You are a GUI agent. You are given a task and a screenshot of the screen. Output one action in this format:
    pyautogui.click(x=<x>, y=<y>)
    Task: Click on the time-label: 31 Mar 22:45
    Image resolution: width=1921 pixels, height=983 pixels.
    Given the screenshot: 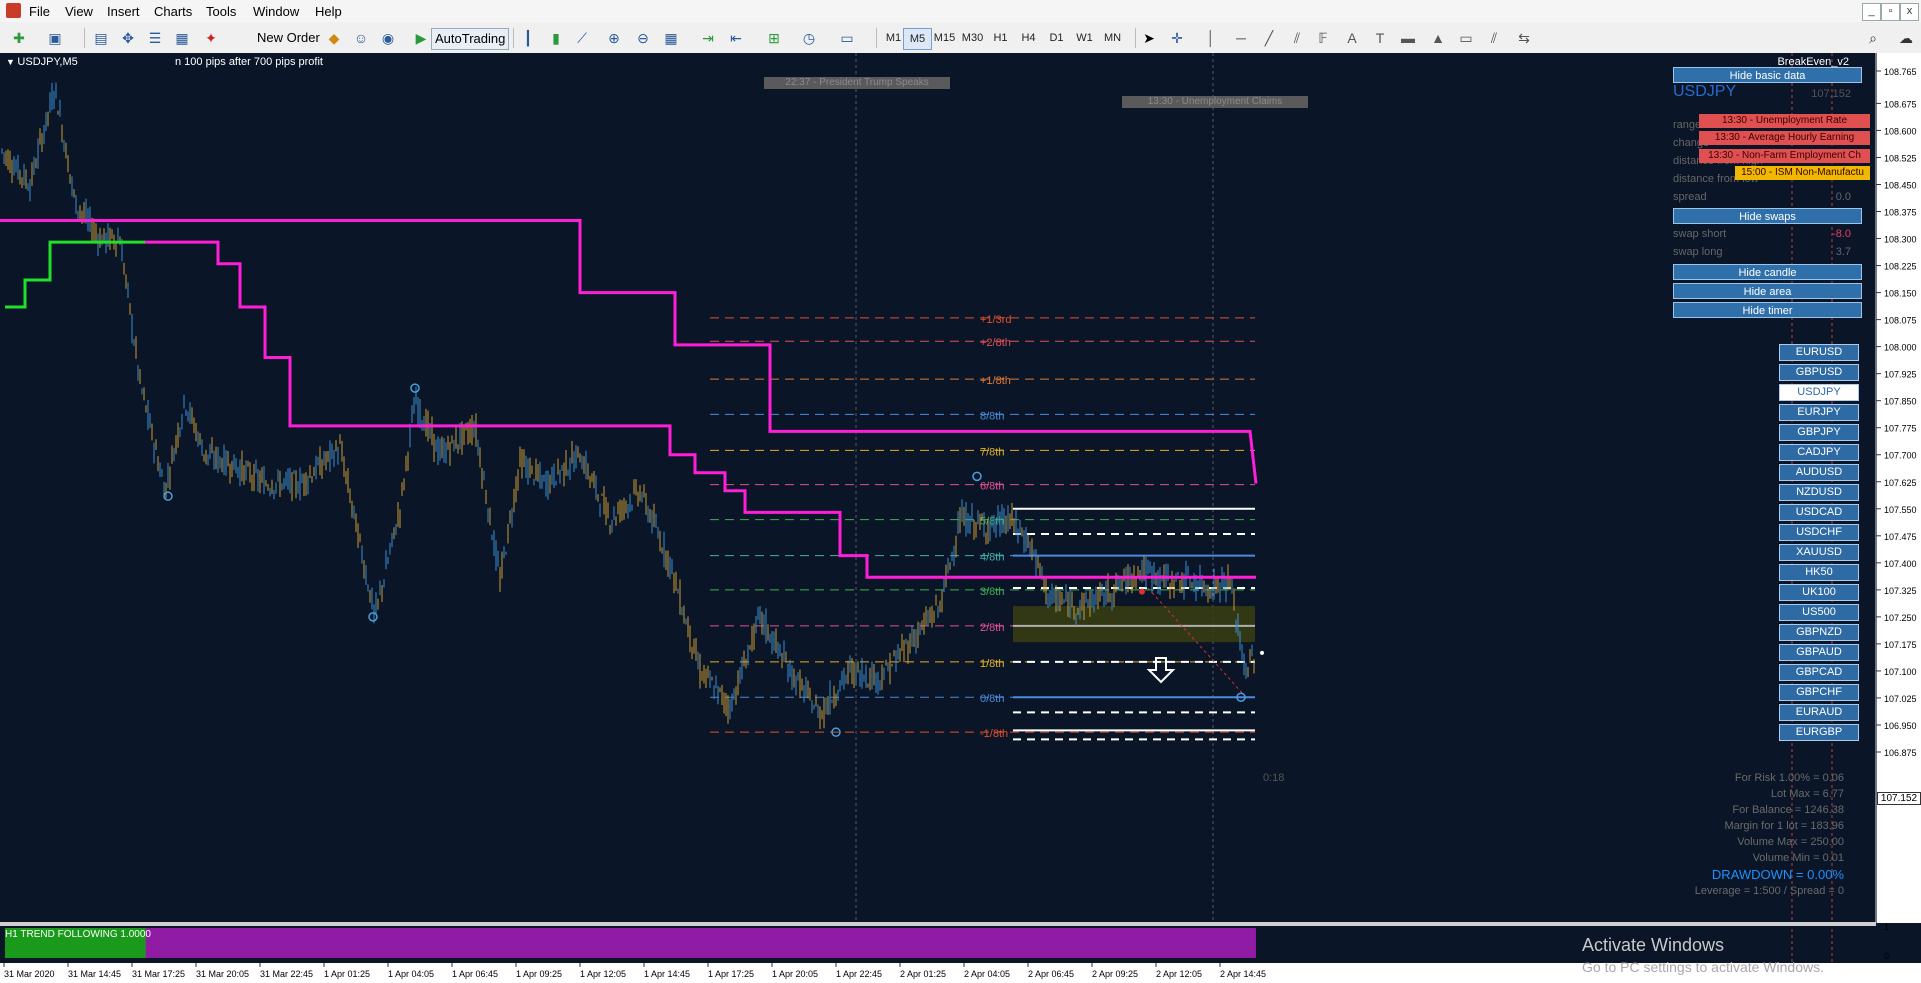 What is the action you would take?
    pyautogui.click(x=286, y=974)
    